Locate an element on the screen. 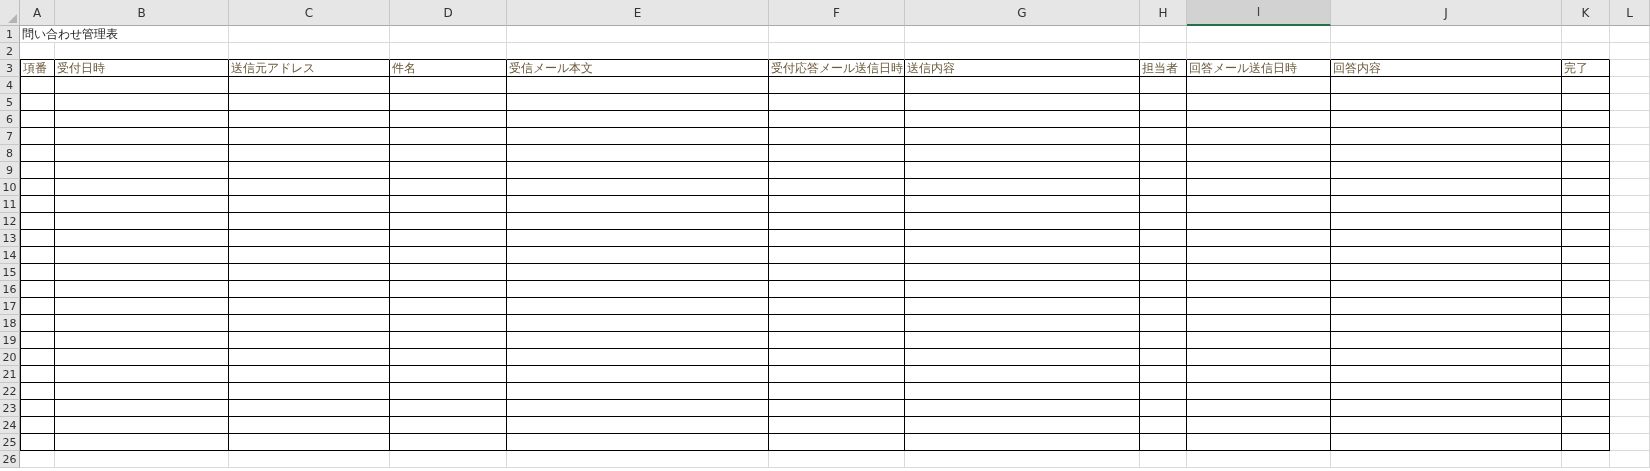 This screenshot has height=471, width=1650. row-header: 24 is located at coordinates (10, 425).